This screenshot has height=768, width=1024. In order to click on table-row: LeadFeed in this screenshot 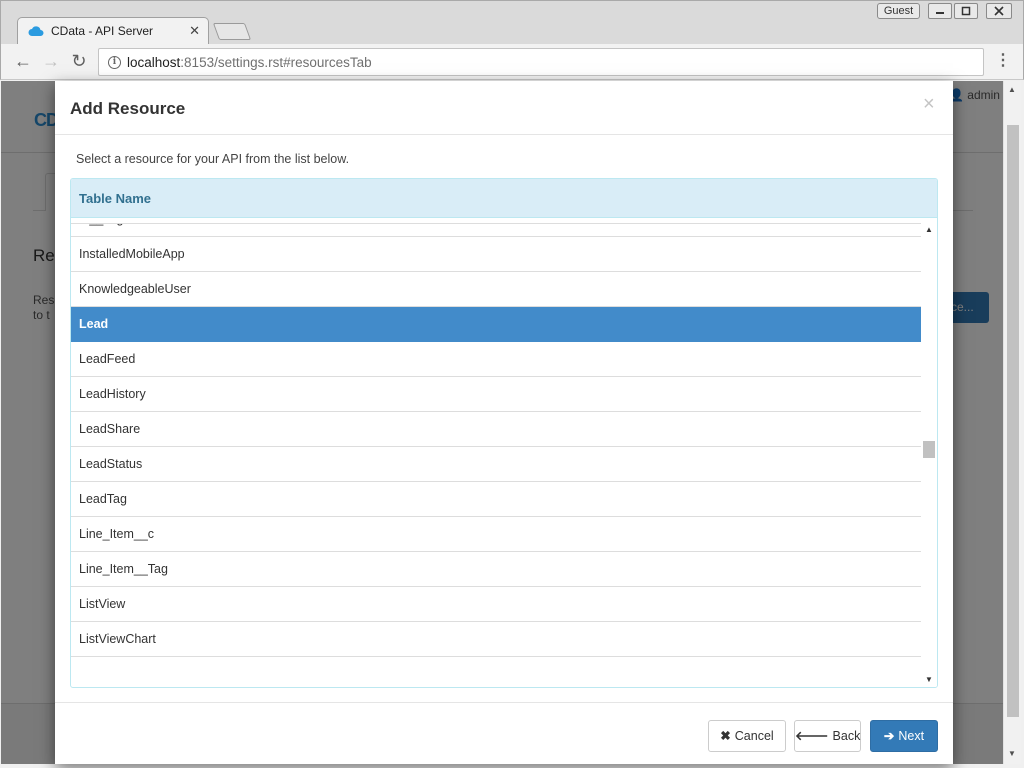, I will do `click(496, 359)`.